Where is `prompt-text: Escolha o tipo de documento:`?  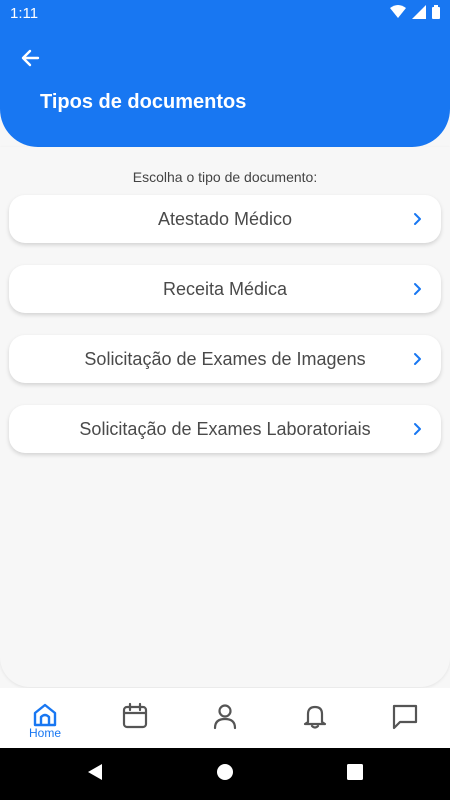
prompt-text: Escolha o tipo de documento: is located at coordinates (225, 177).